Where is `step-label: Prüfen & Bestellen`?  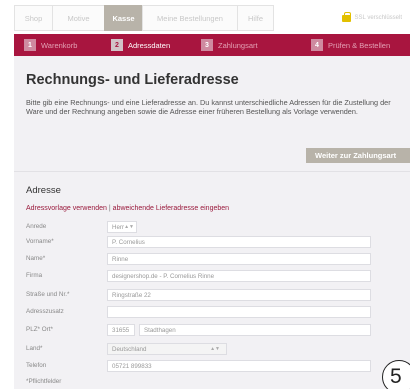
step-label: Prüfen & Bestellen is located at coordinates (359, 45).